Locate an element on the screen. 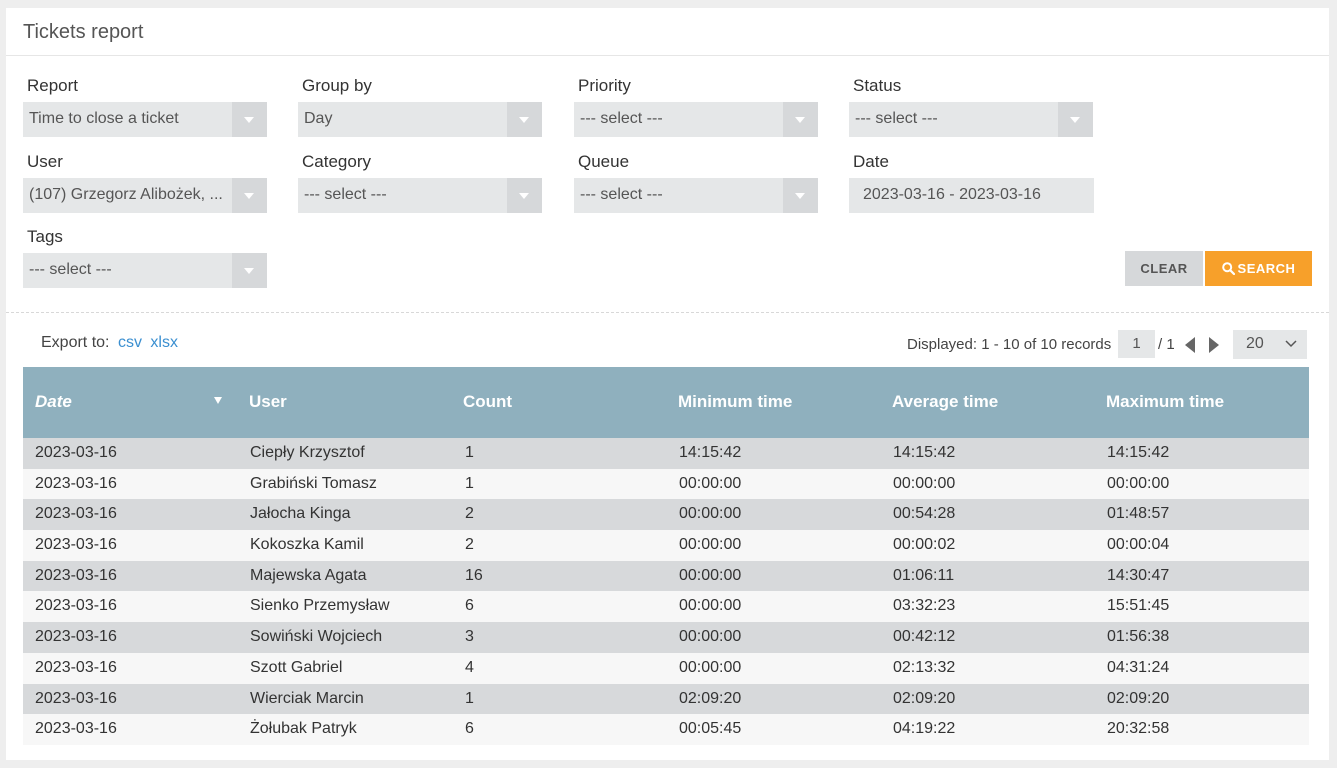  export-bar: Export to: csv xlsx is located at coordinates (109, 343).